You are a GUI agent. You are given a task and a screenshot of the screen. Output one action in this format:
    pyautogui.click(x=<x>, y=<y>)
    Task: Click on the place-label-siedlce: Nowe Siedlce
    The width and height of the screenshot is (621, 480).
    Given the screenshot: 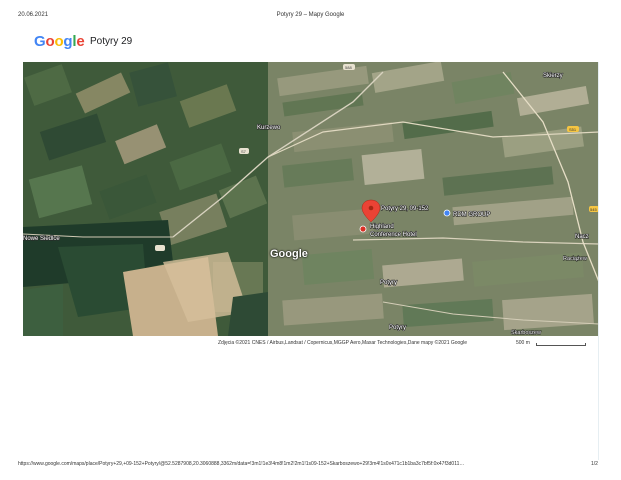 What is the action you would take?
    pyautogui.click(x=41, y=239)
    